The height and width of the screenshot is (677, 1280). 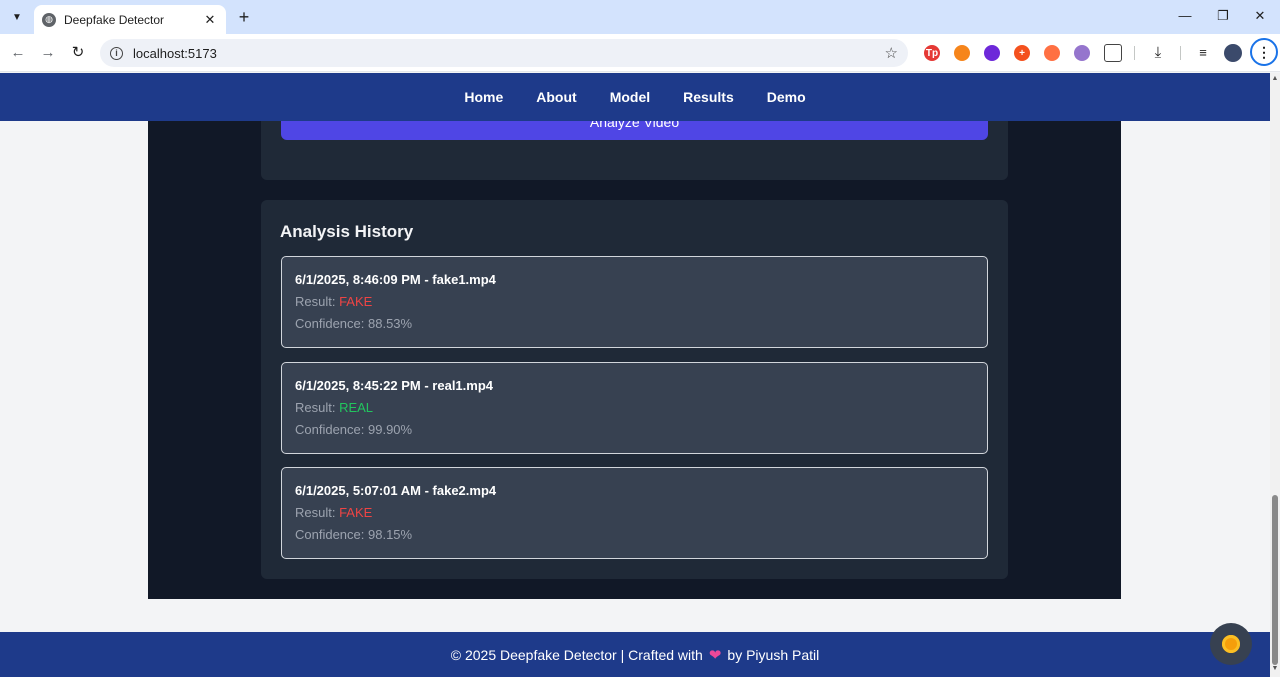 What do you see at coordinates (786, 97) in the screenshot?
I see `nav-link-demo: Demo` at bounding box center [786, 97].